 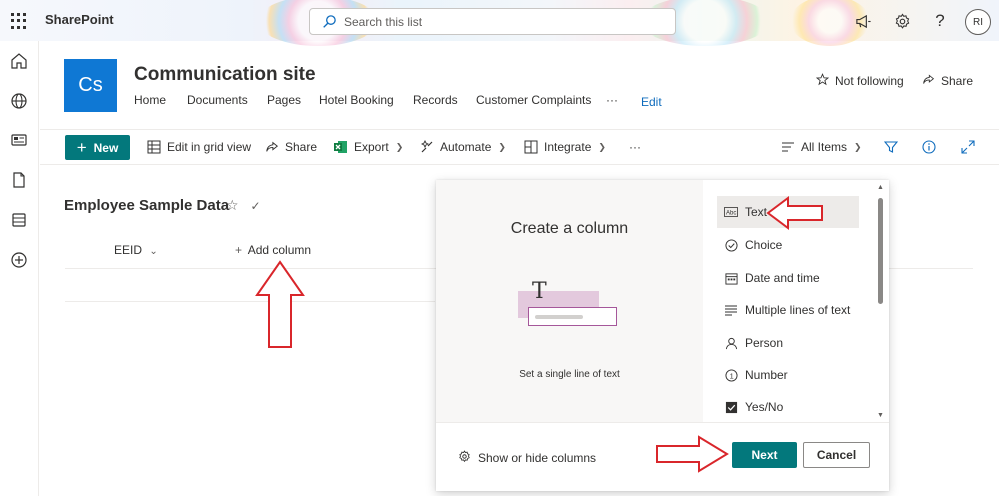 What do you see at coordinates (692, 454) in the screenshot?
I see `annotation-arrow-right` at bounding box center [692, 454].